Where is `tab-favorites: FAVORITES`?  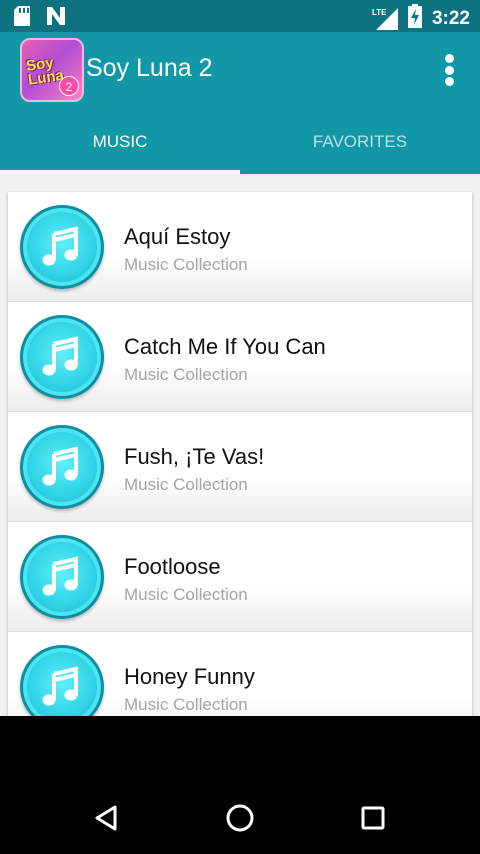
tab-favorites: FAVORITES is located at coordinates (360, 141).